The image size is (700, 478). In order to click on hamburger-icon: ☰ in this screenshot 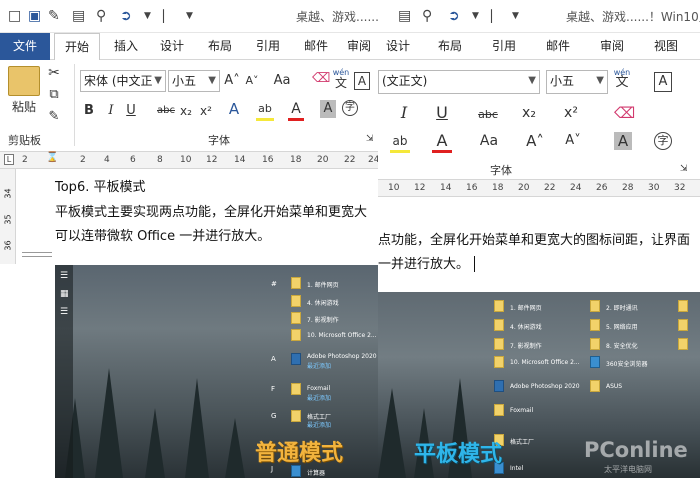, I will do `click(64, 276)`.